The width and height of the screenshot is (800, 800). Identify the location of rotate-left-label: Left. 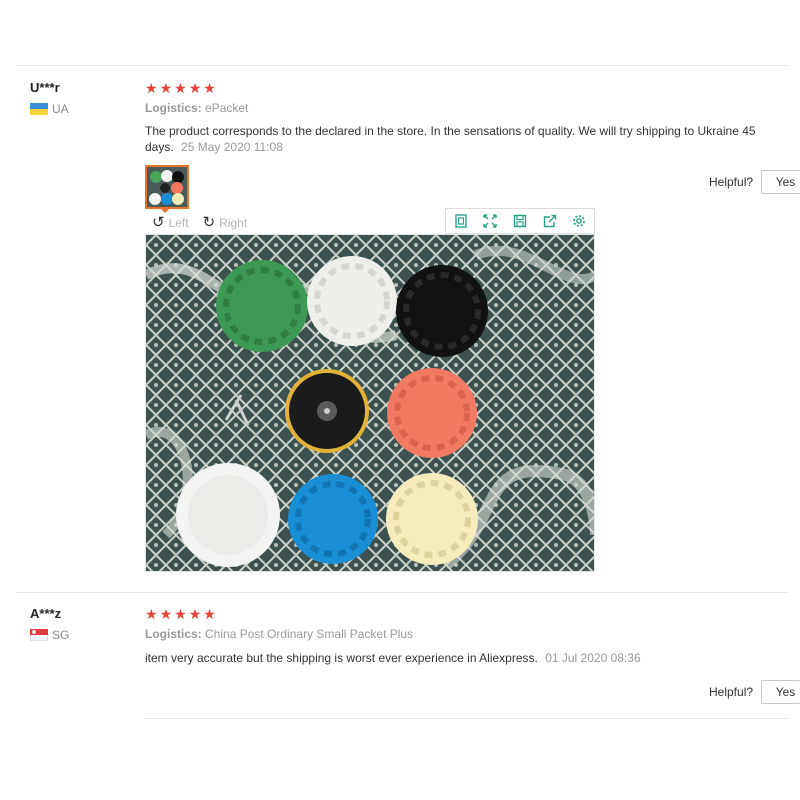
(178, 222).